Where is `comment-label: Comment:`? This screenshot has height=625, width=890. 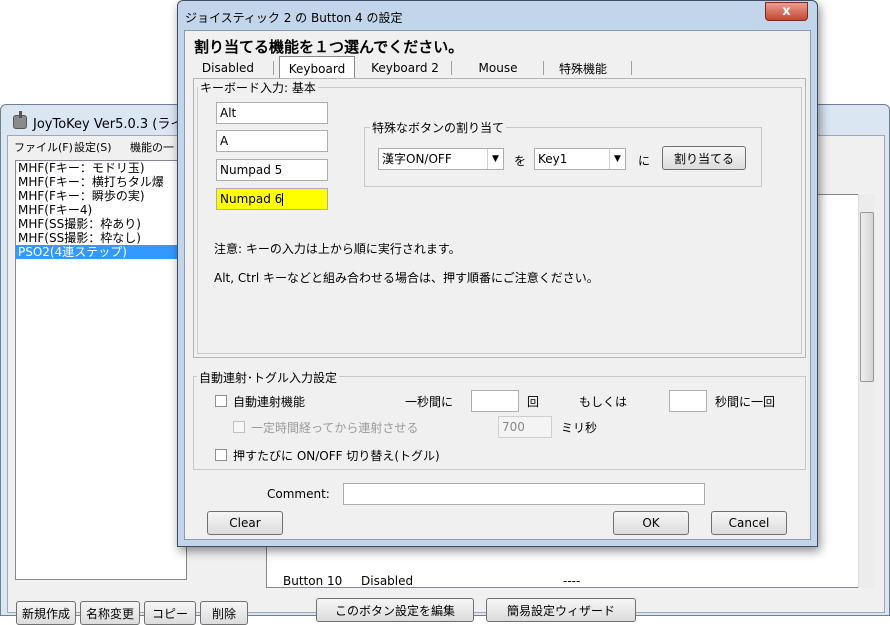
comment-label: Comment: is located at coordinates (298, 494).